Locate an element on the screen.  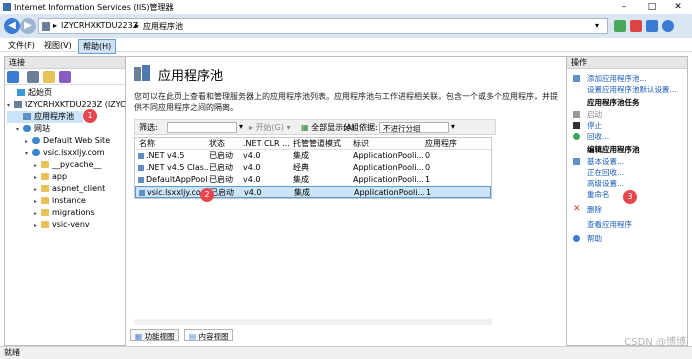
action-help: 帮助 is located at coordinates (627, 238).